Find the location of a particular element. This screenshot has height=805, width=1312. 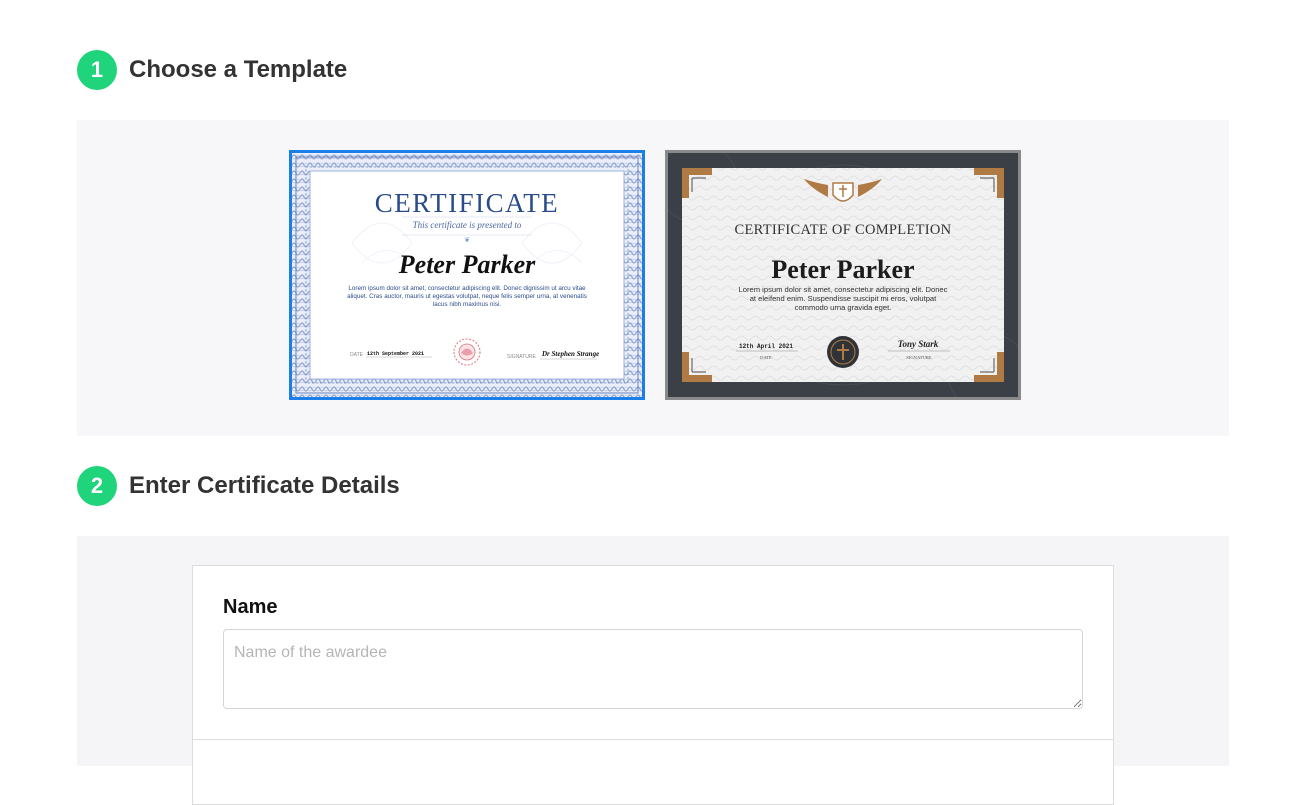

date-value: 12th April 2021 is located at coordinates (766, 346).